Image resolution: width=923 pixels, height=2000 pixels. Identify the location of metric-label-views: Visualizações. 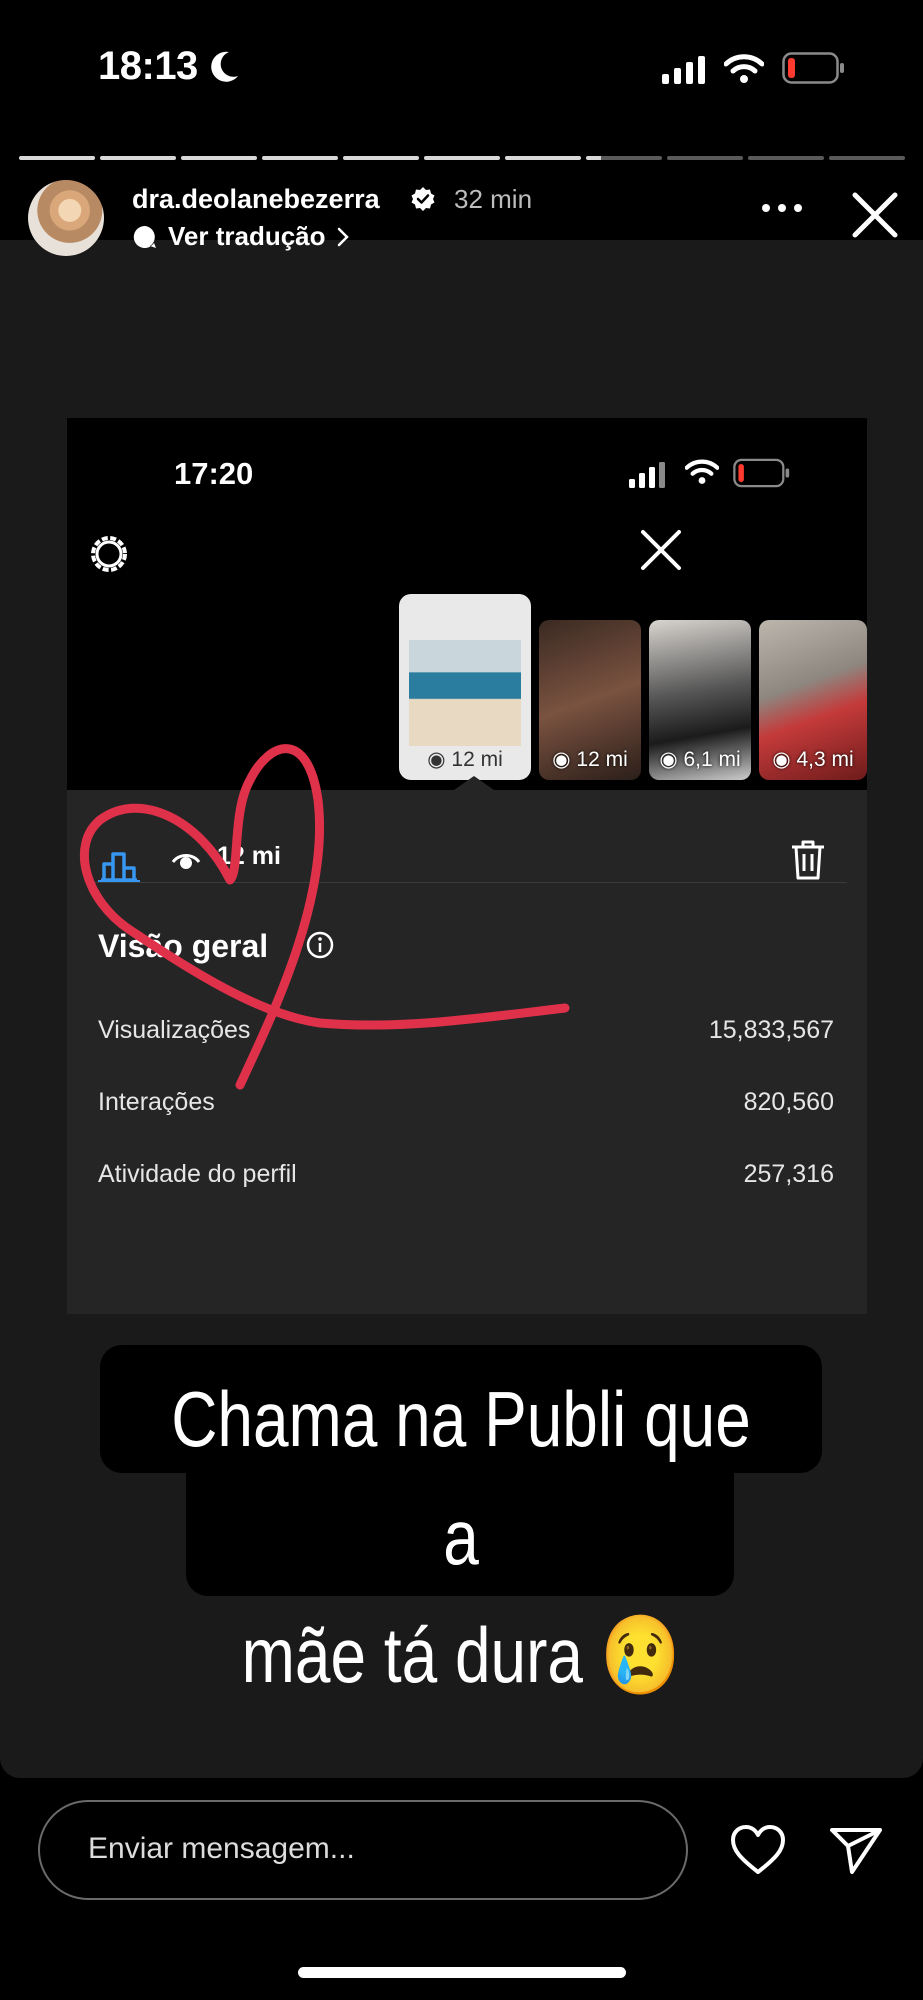
(174, 1030).